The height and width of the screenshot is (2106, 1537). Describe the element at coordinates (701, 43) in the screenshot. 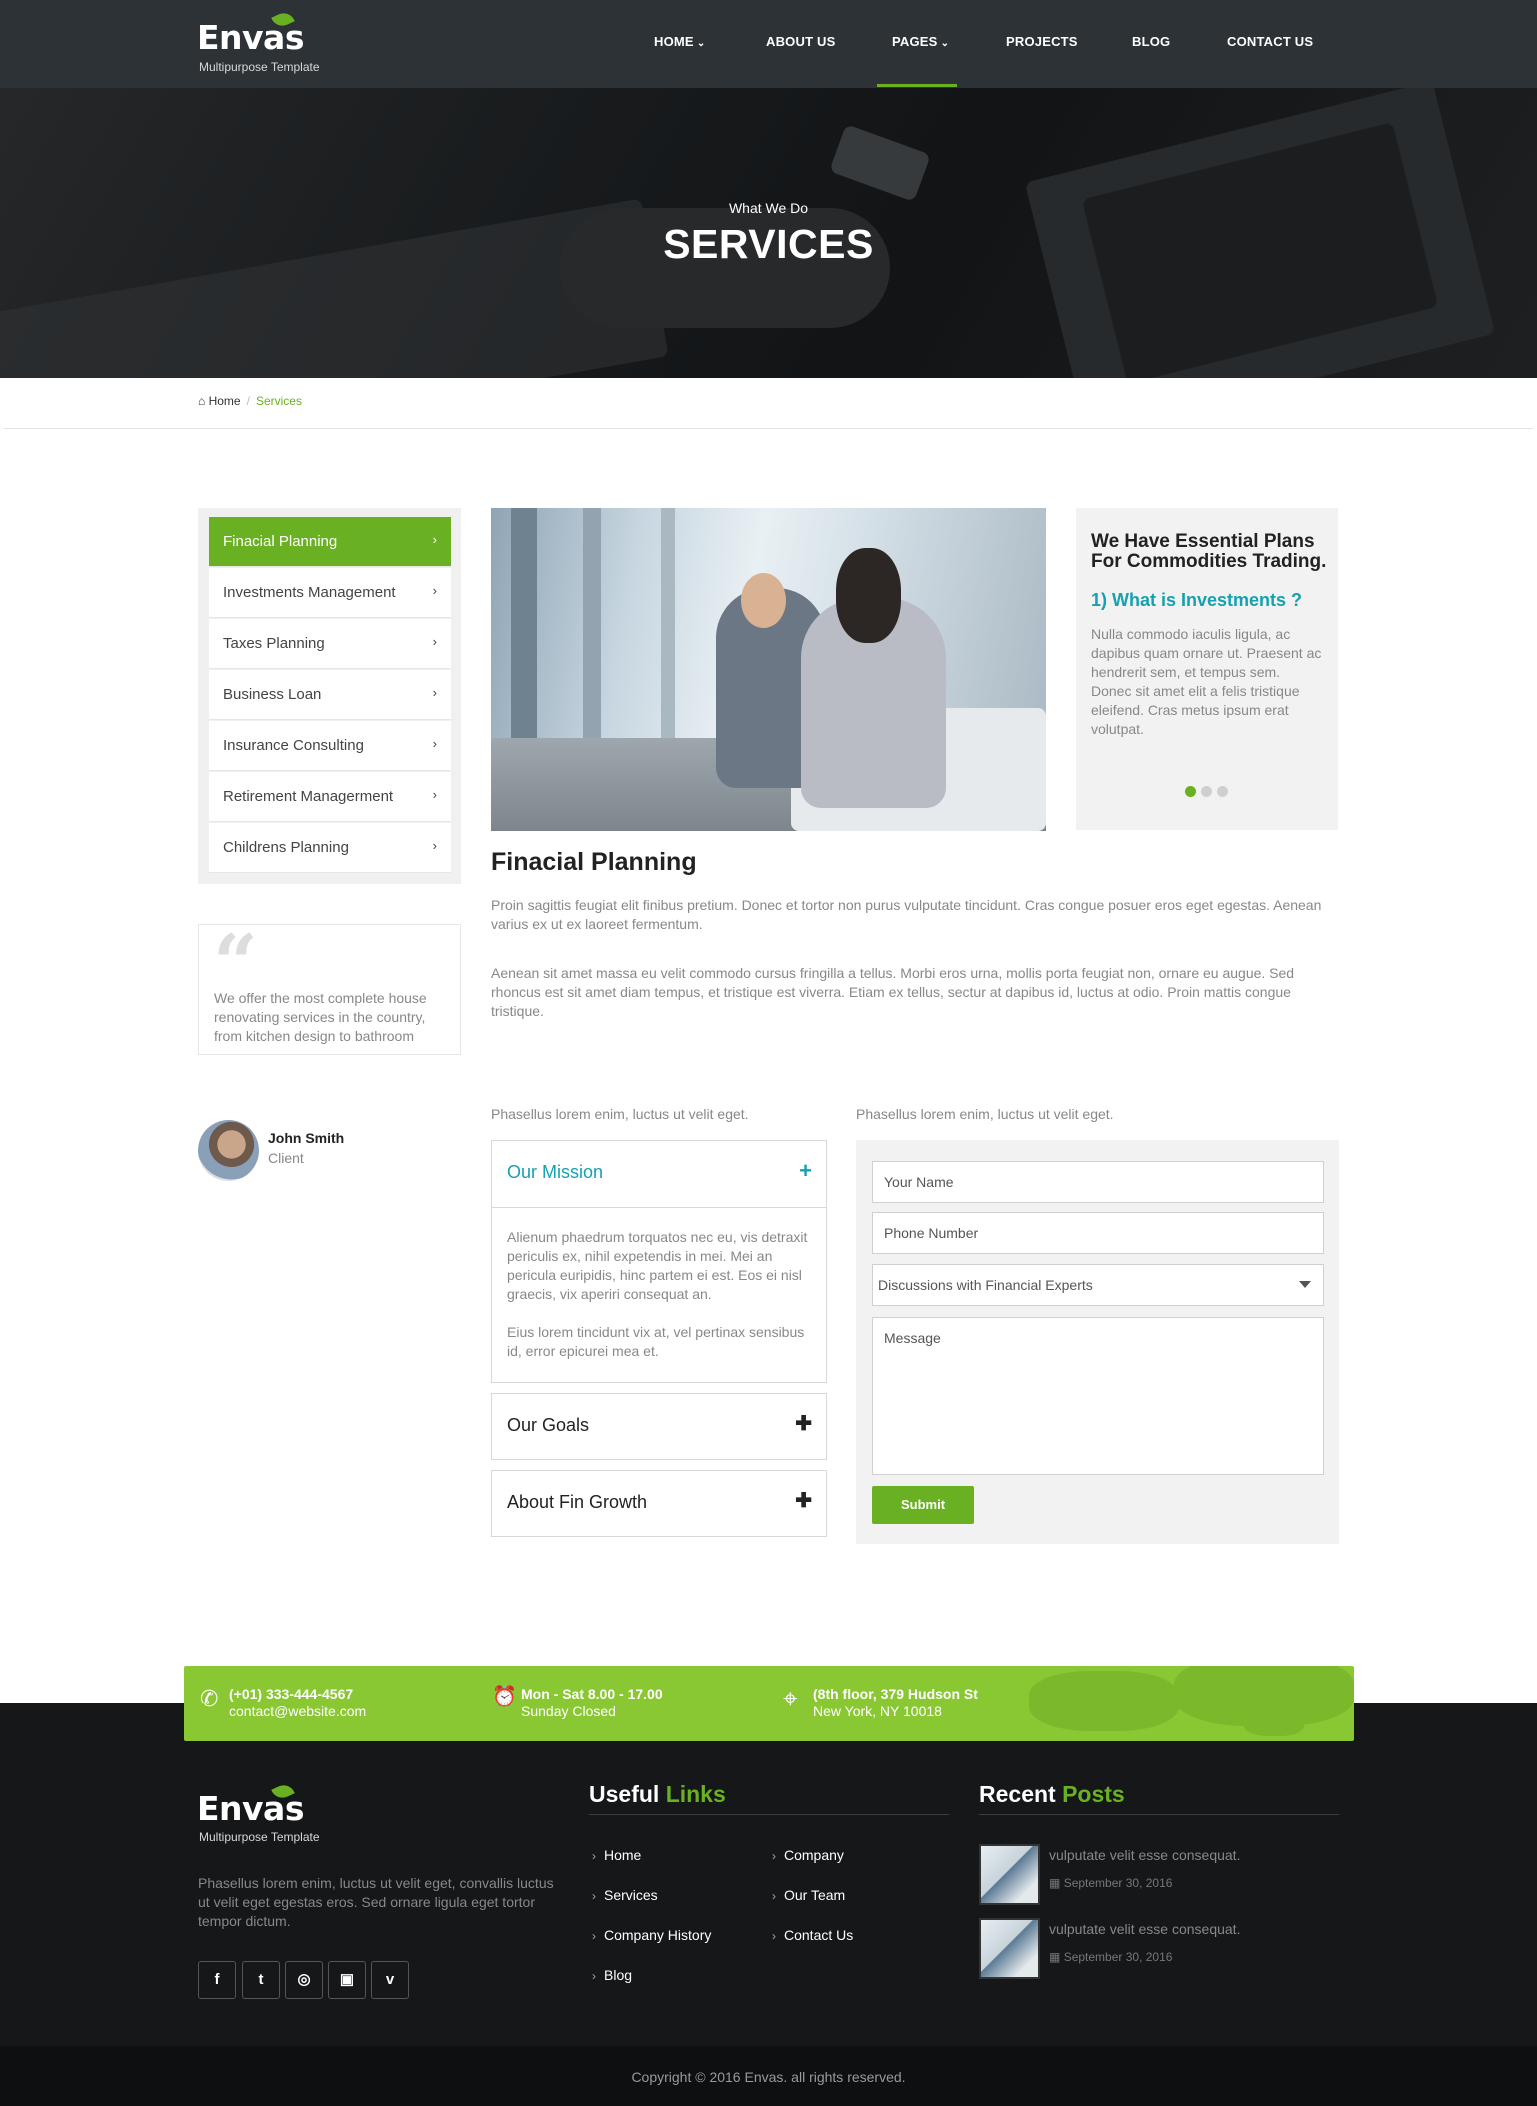

I see `chevron-down-icon: ⌄` at that location.